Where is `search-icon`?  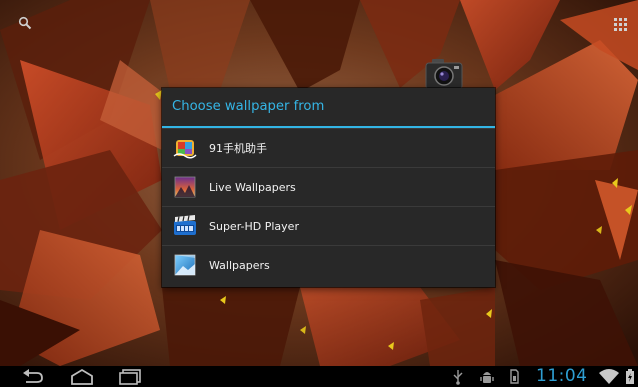 search-icon is located at coordinates (25, 23).